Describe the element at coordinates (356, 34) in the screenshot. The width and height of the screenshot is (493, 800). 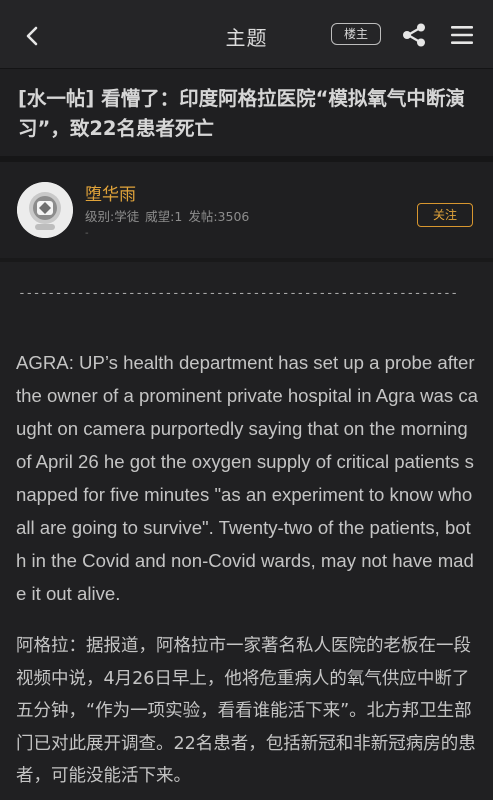
I see `op-only-button: 楼主` at that location.